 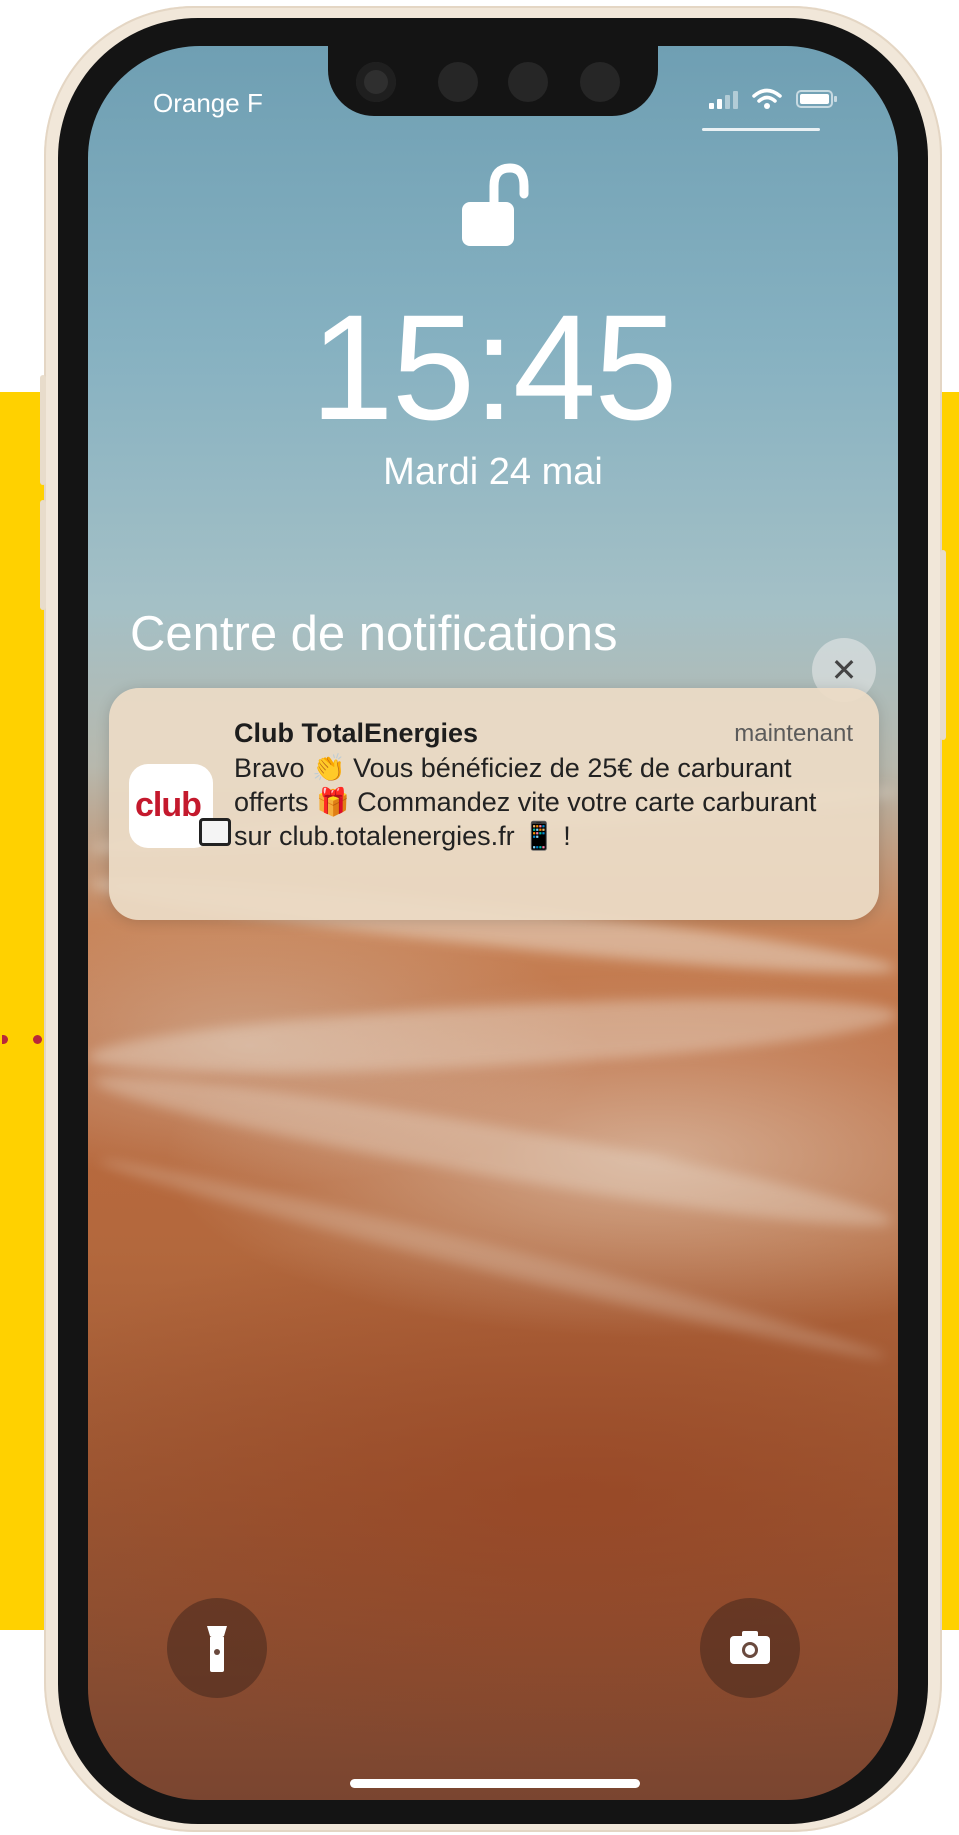 I want to click on camera-button, so click(x=750, y=1648).